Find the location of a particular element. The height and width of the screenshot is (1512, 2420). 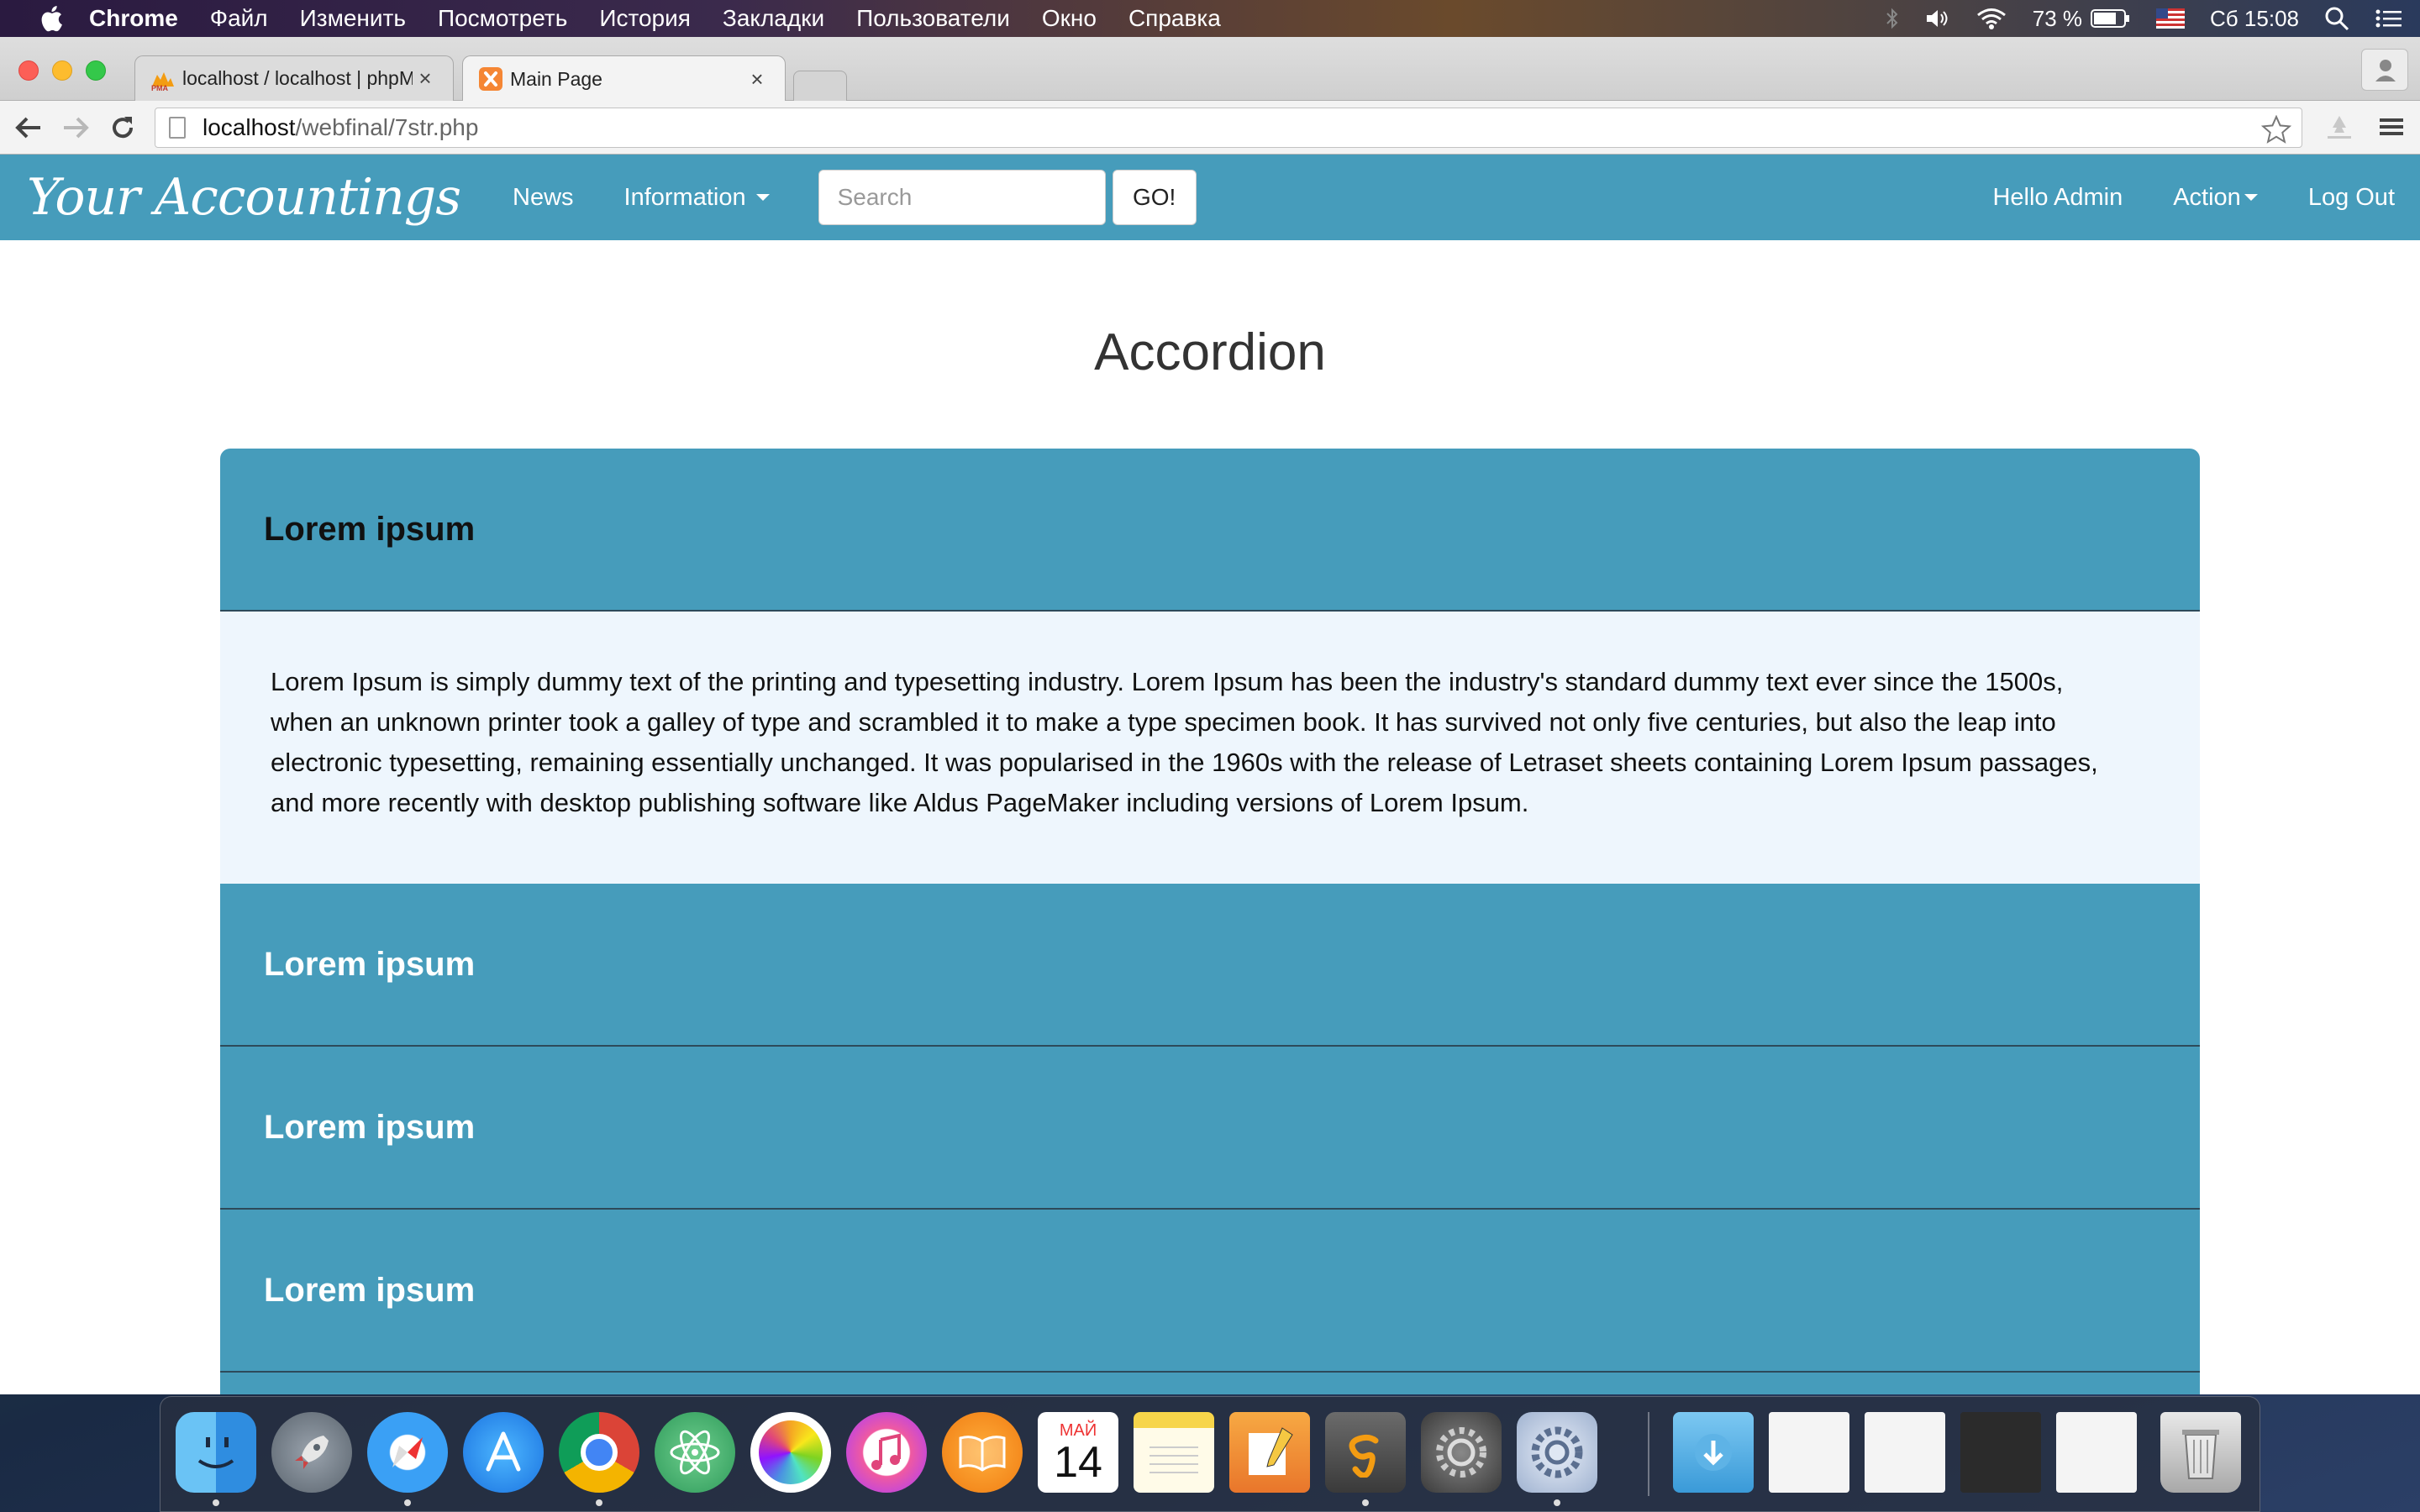

downloads-folder-icon is located at coordinates (1713, 1452).